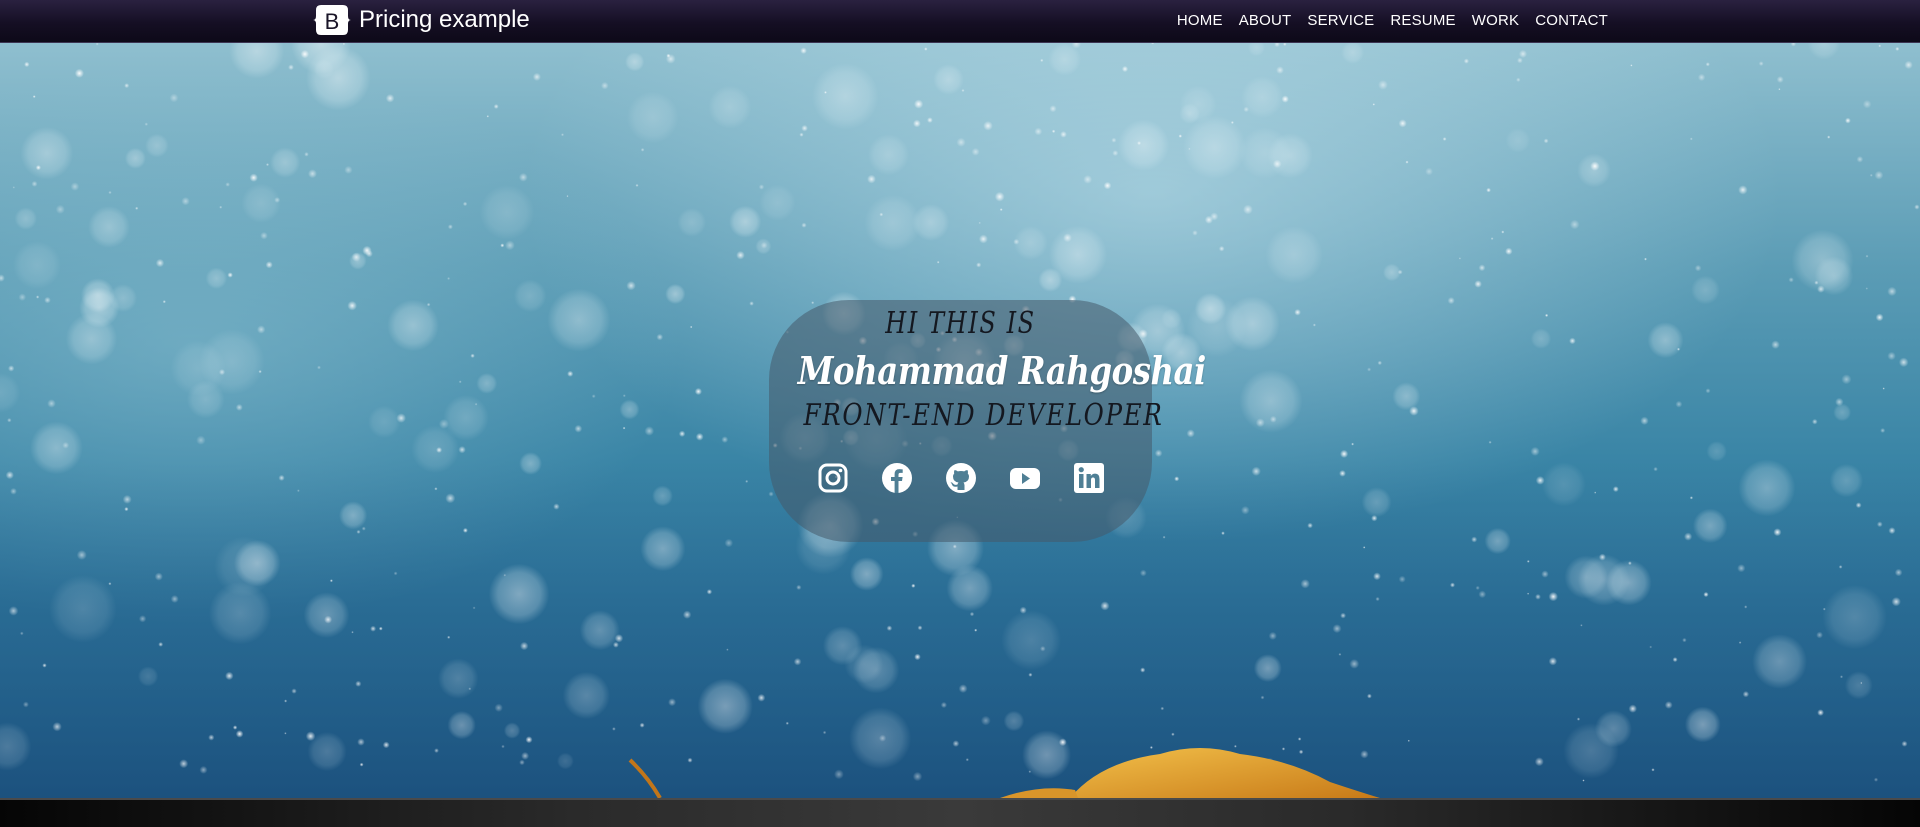 This screenshot has width=1920, height=827. I want to click on linkedin-link, so click(1089, 478).